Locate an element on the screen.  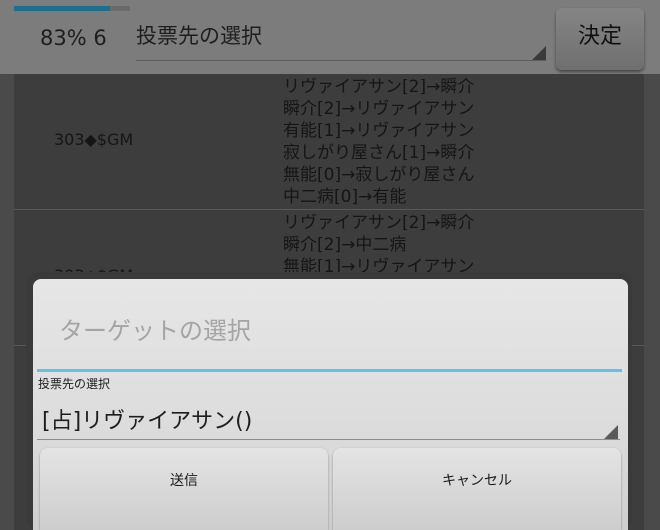
field-caption: 投票先の選択 is located at coordinates (74, 384).